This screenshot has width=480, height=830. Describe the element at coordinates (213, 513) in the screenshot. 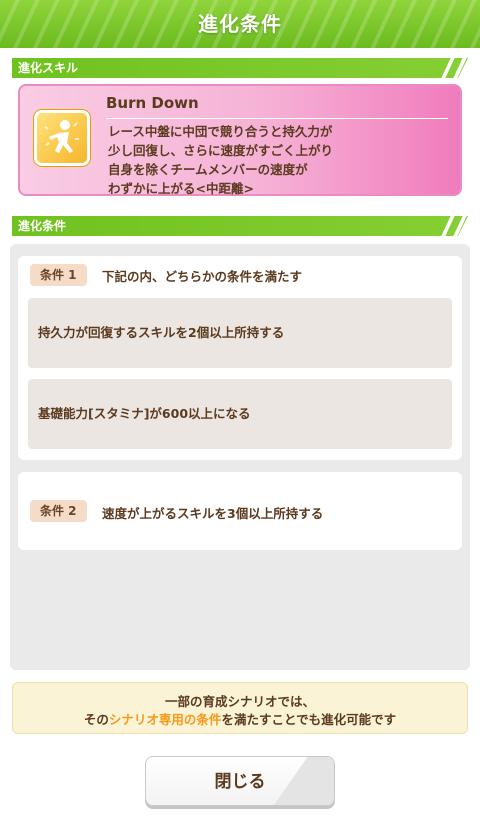

I see `condition-text: 速度が上がるスキルを3個以上所持する` at that location.